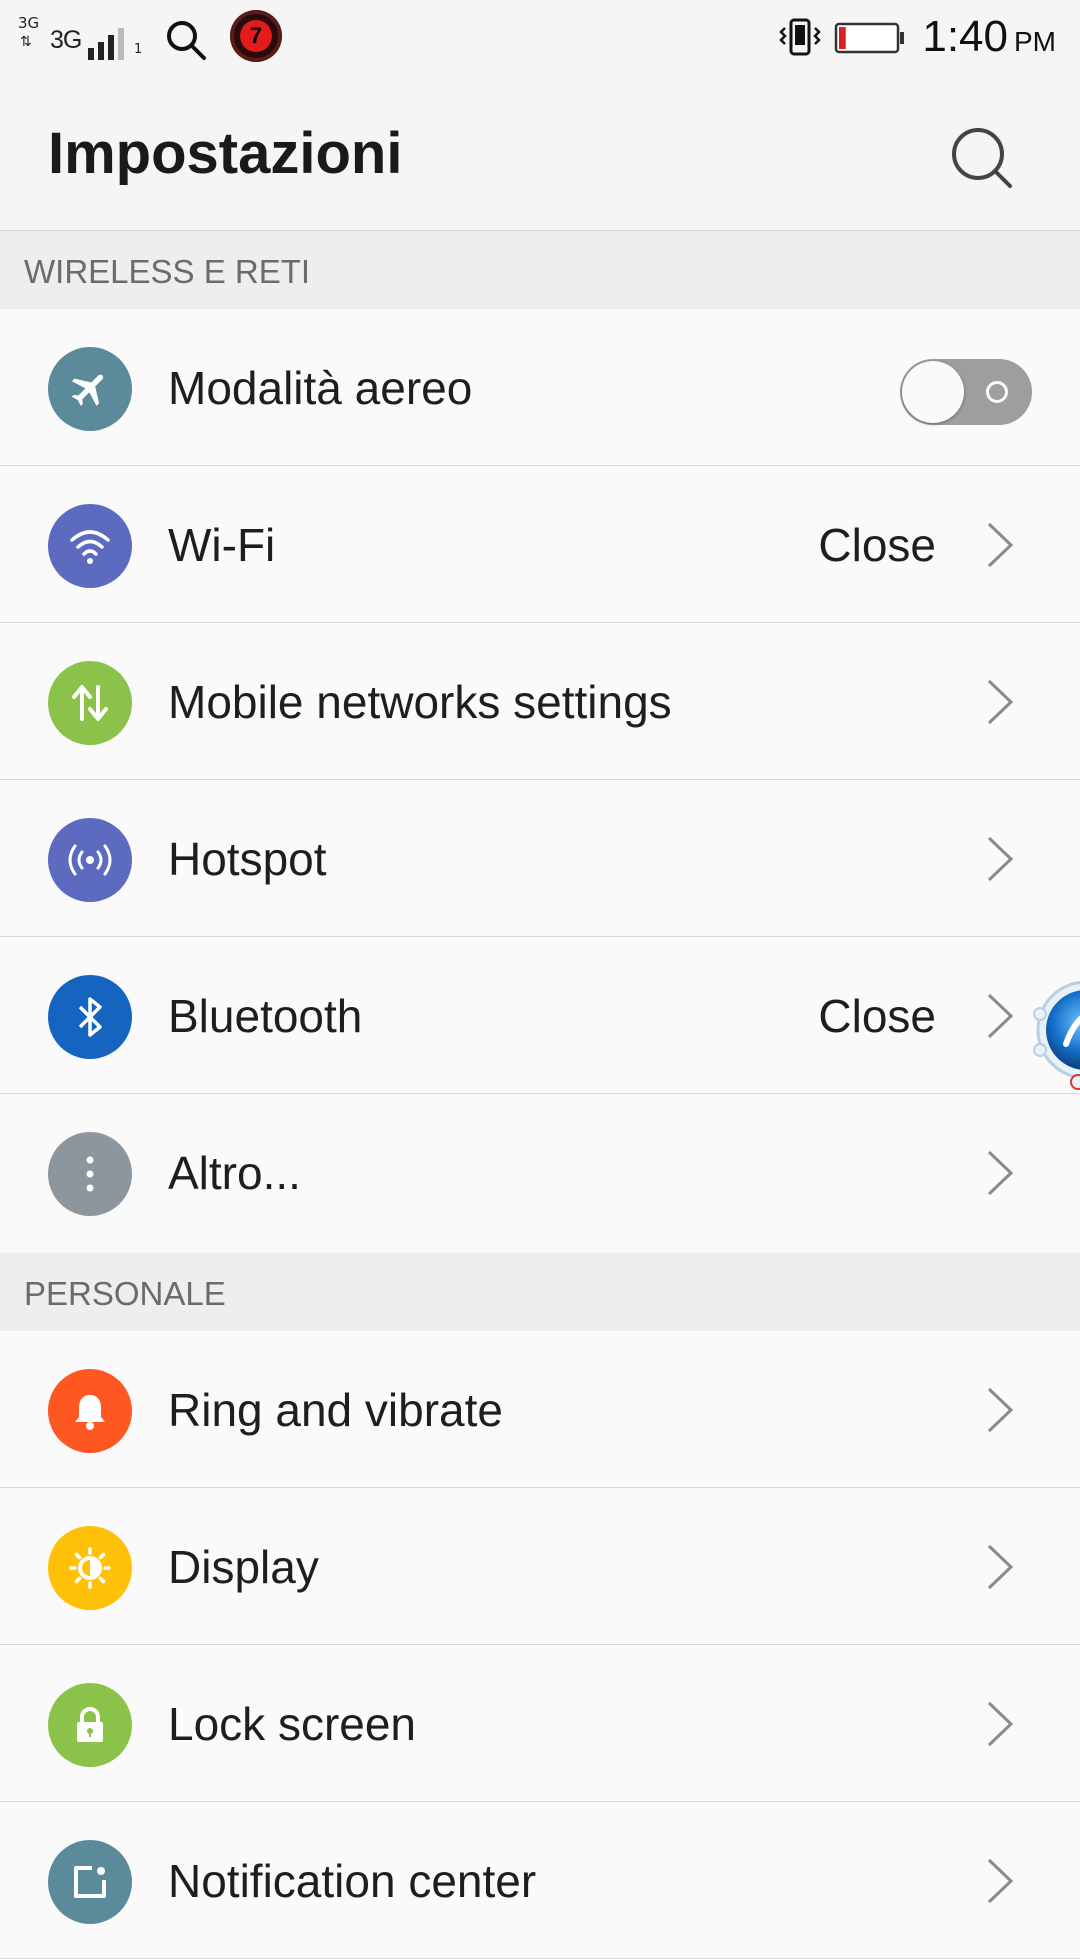 The image size is (1080, 1959). What do you see at coordinates (90, 1568) in the screenshot?
I see `brightness-icon` at bounding box center [90, 1568].